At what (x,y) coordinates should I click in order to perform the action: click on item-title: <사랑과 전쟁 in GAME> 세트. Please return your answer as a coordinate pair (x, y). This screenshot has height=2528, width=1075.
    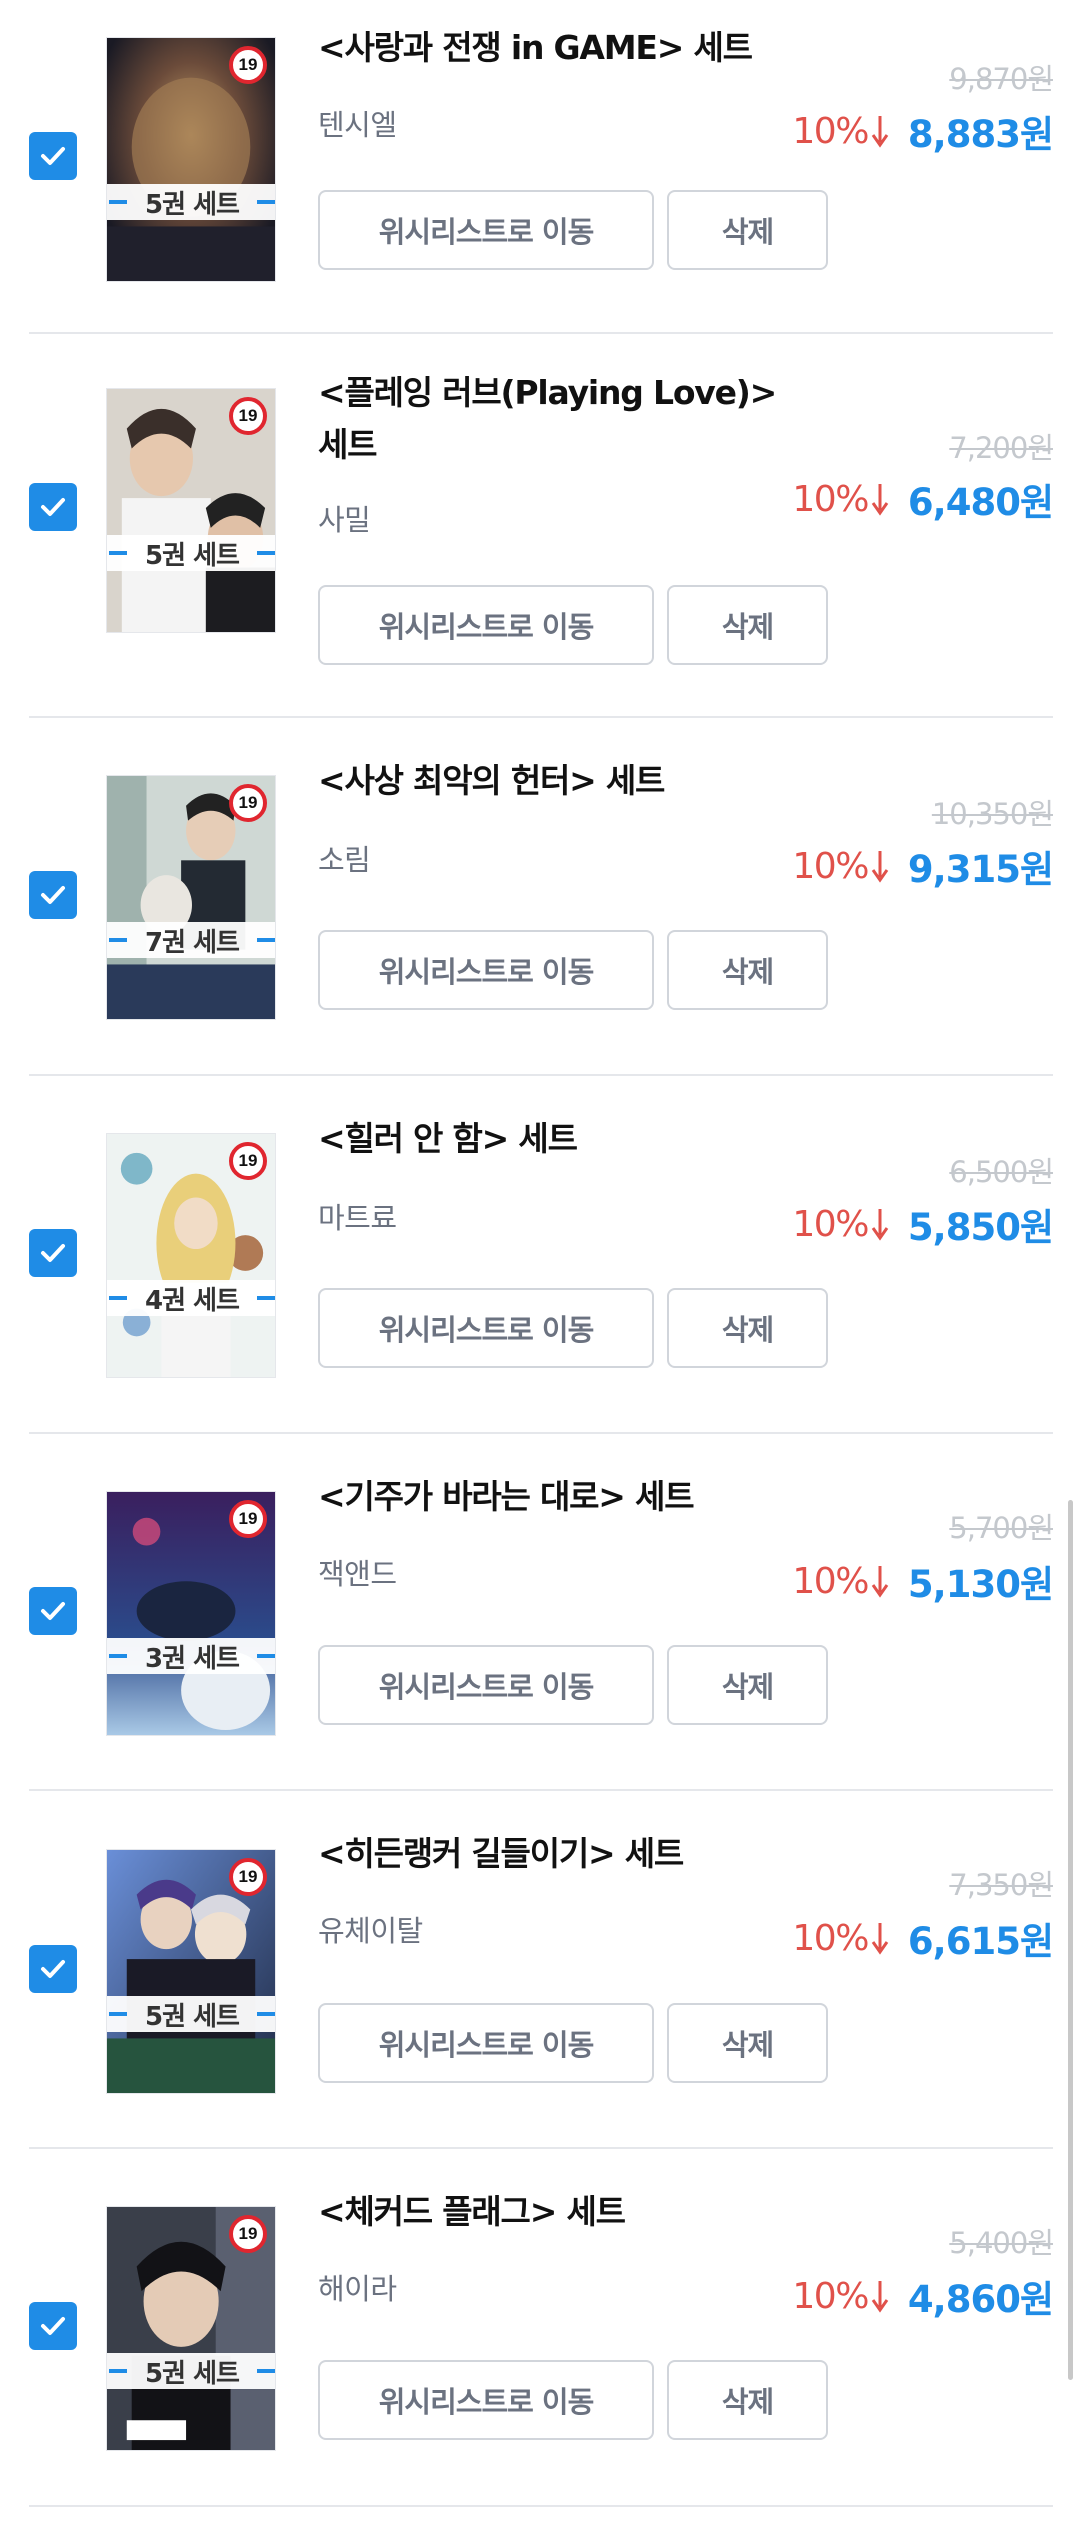
    Looking at the image, I should click on (548, 48).